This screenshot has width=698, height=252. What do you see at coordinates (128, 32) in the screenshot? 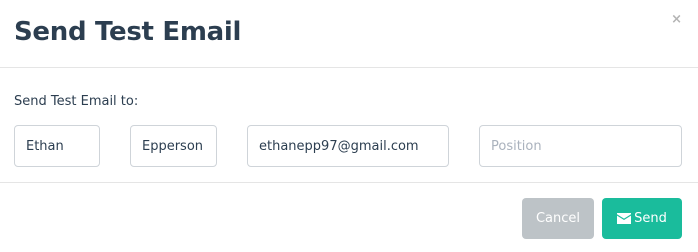
I see `modal-title: Send Test Email` at bounding box center [128, 32].